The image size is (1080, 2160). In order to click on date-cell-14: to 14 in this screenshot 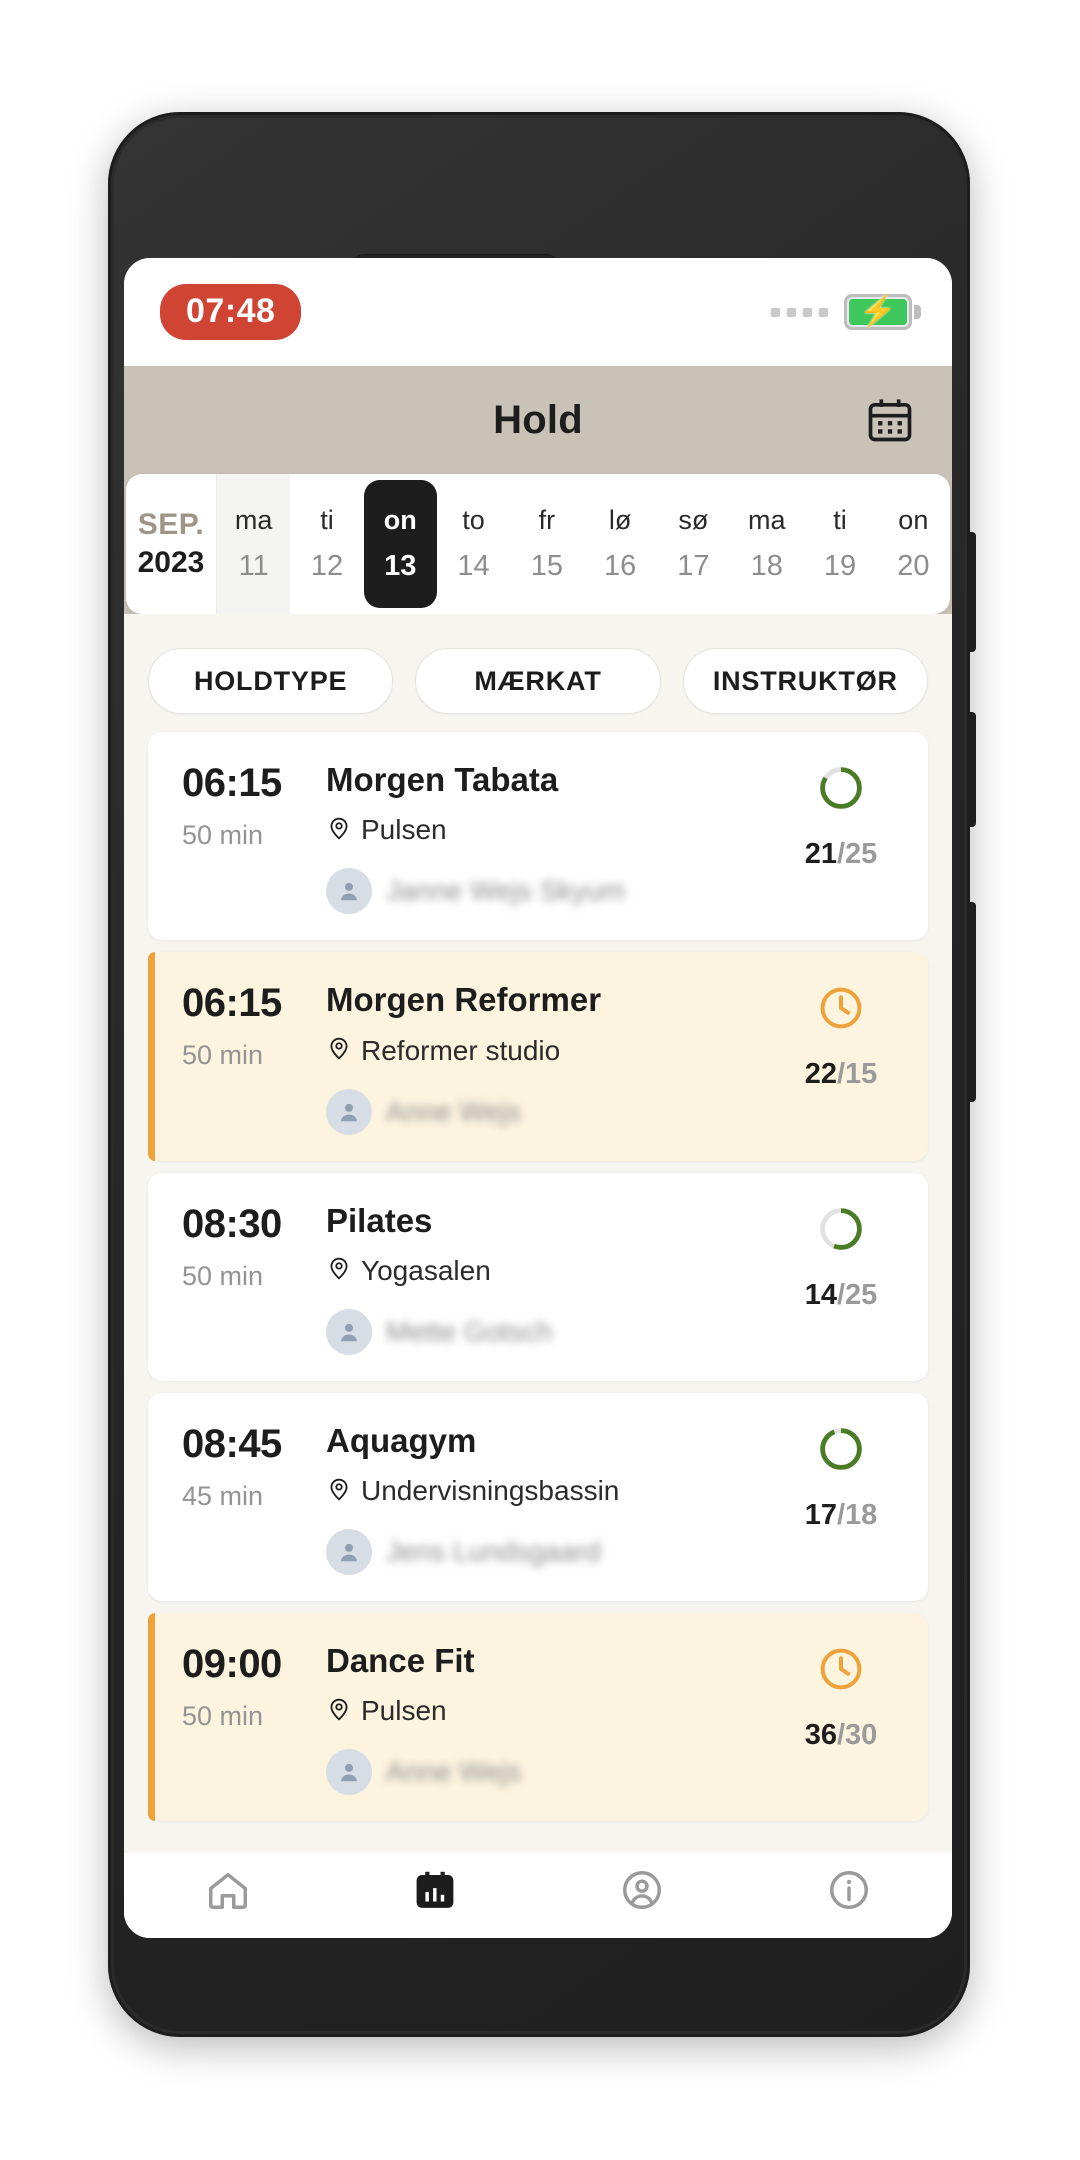, I will do `click(473, 544)`.